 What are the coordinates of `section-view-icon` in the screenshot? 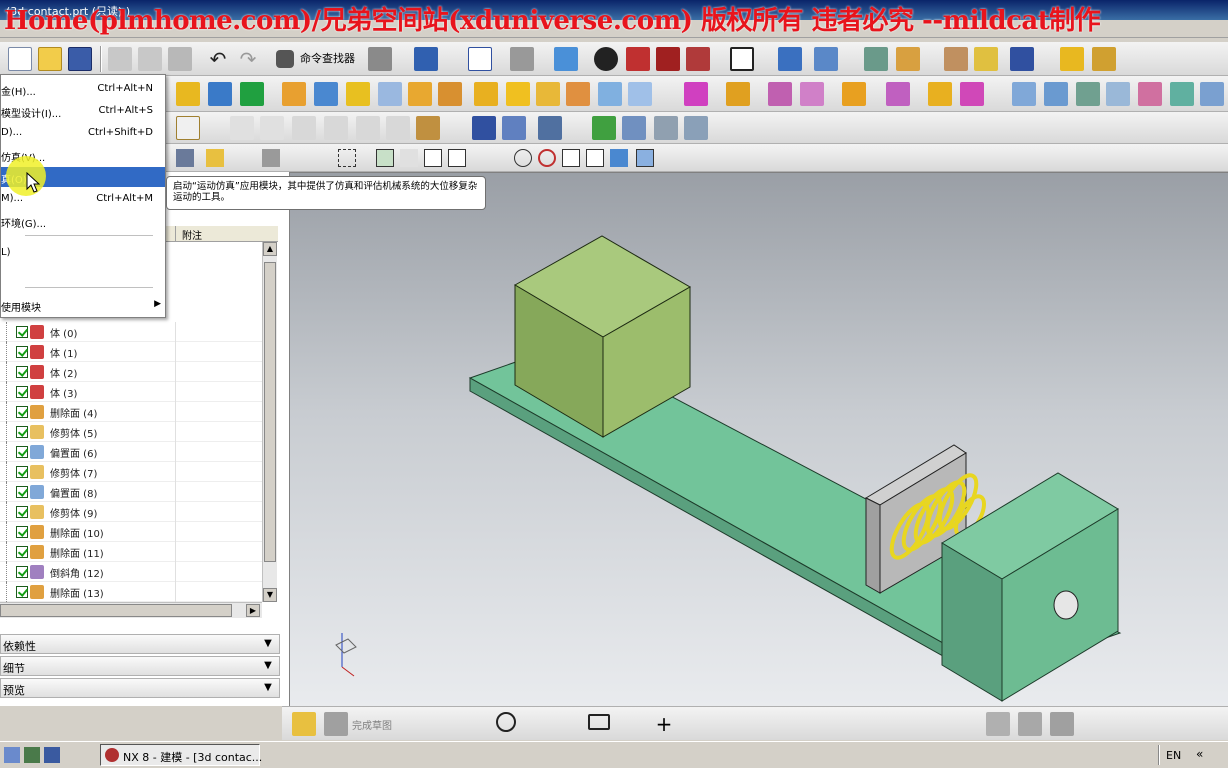 It's located at (790, 59).